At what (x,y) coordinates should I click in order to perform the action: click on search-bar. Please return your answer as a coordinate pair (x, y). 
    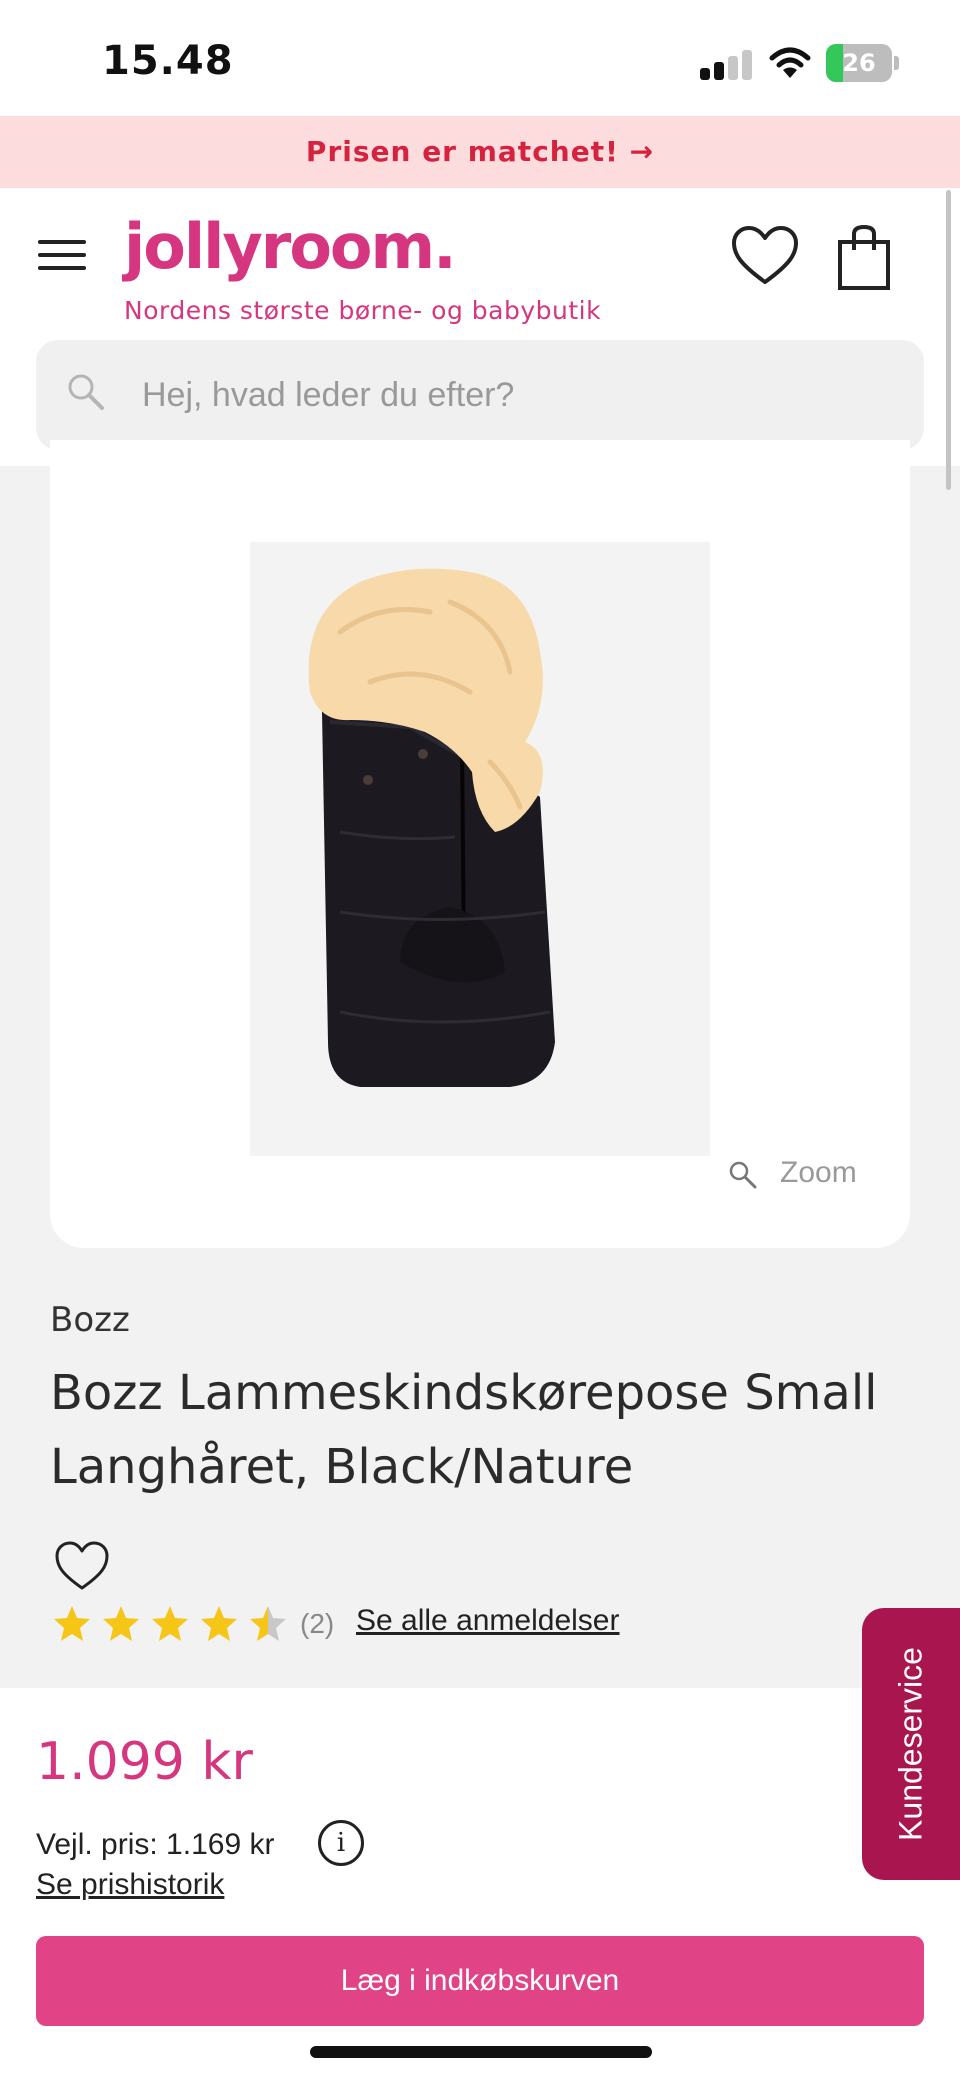
    Looking at the image, I should click on (480, 395).